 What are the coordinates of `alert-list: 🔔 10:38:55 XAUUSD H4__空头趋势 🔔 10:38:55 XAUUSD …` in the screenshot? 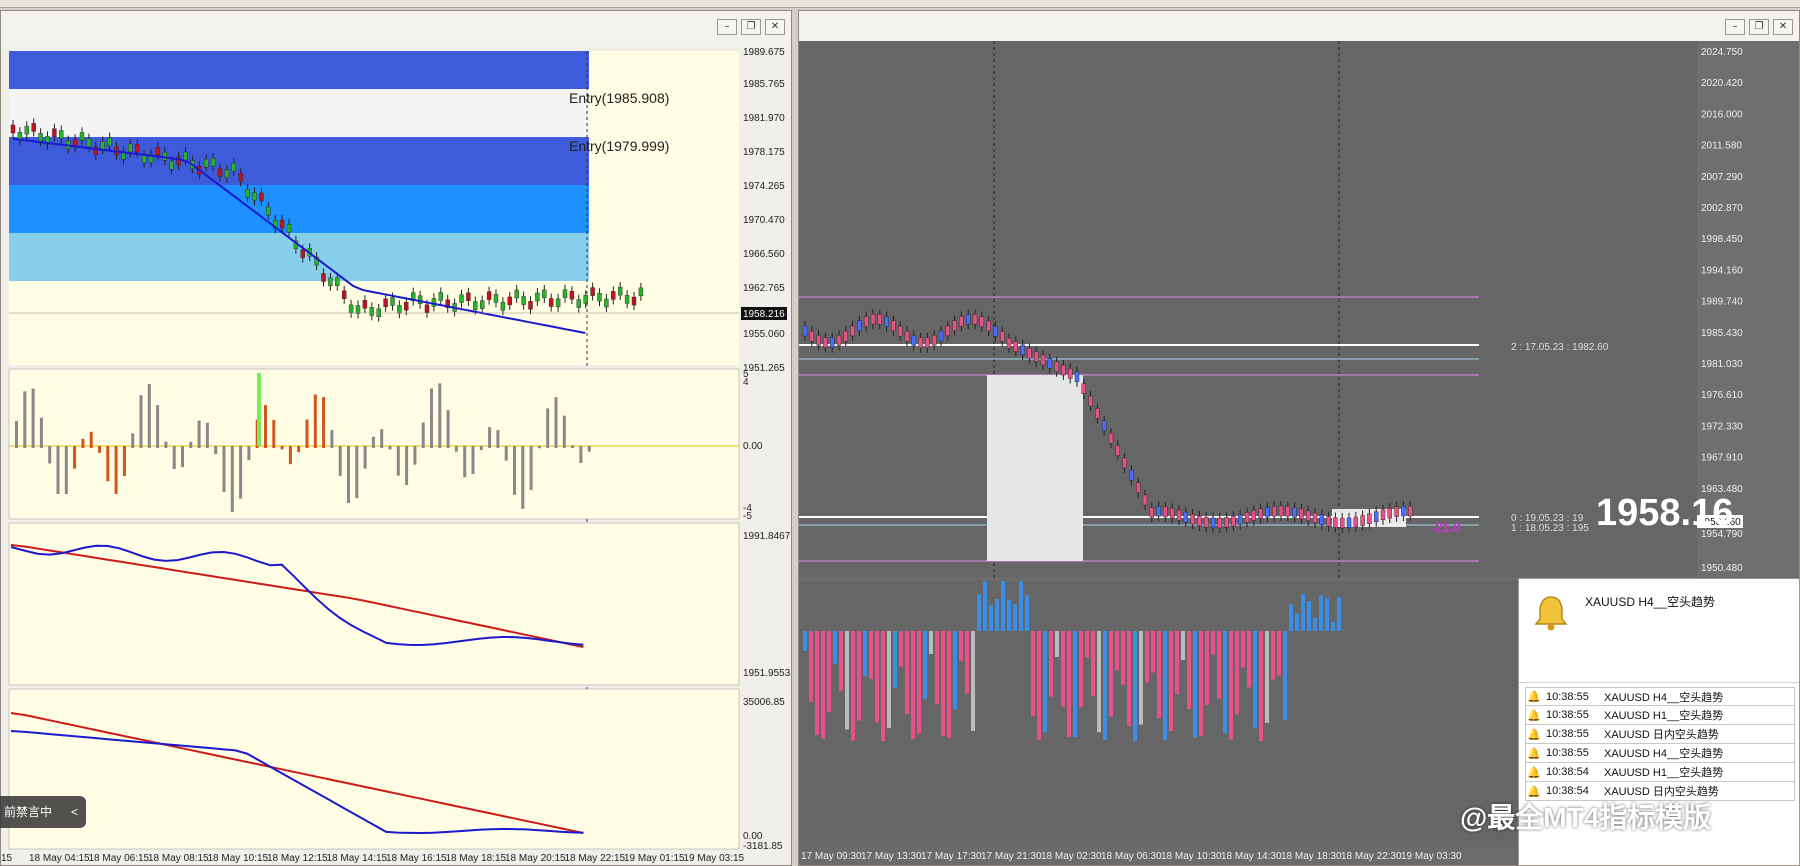 It's located at (1660, 744).